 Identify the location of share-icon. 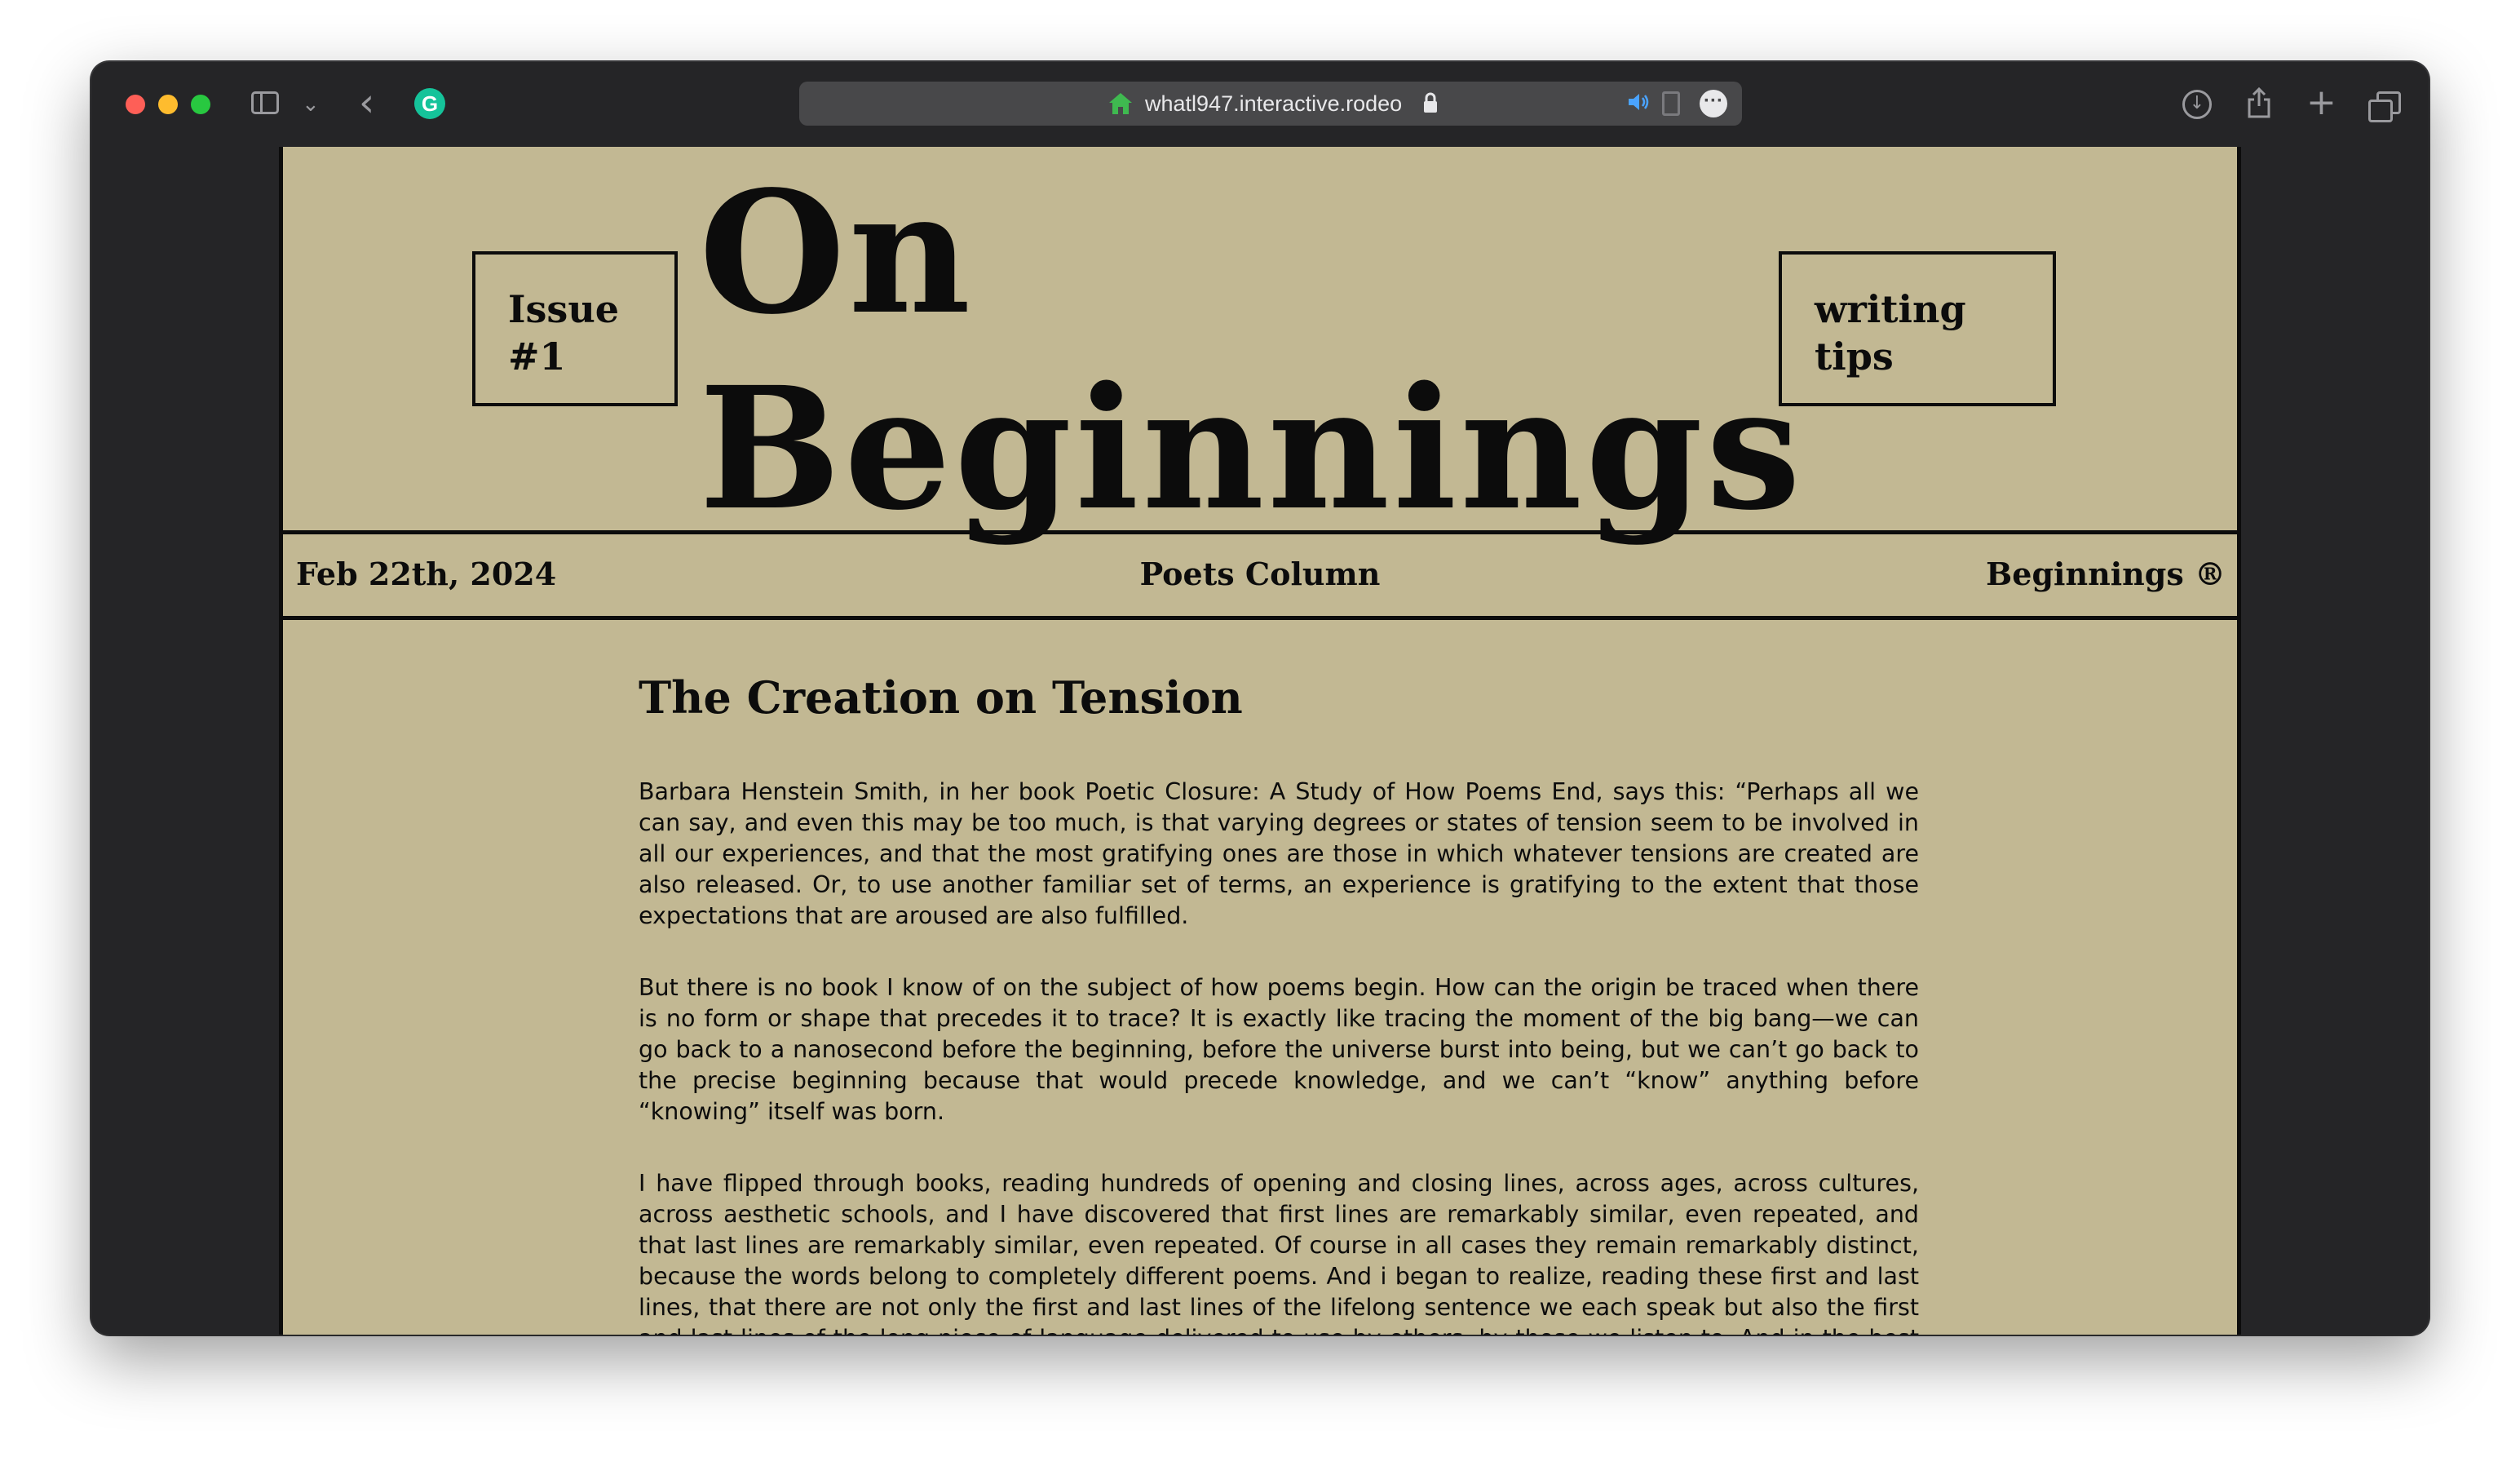
(2259, 102).